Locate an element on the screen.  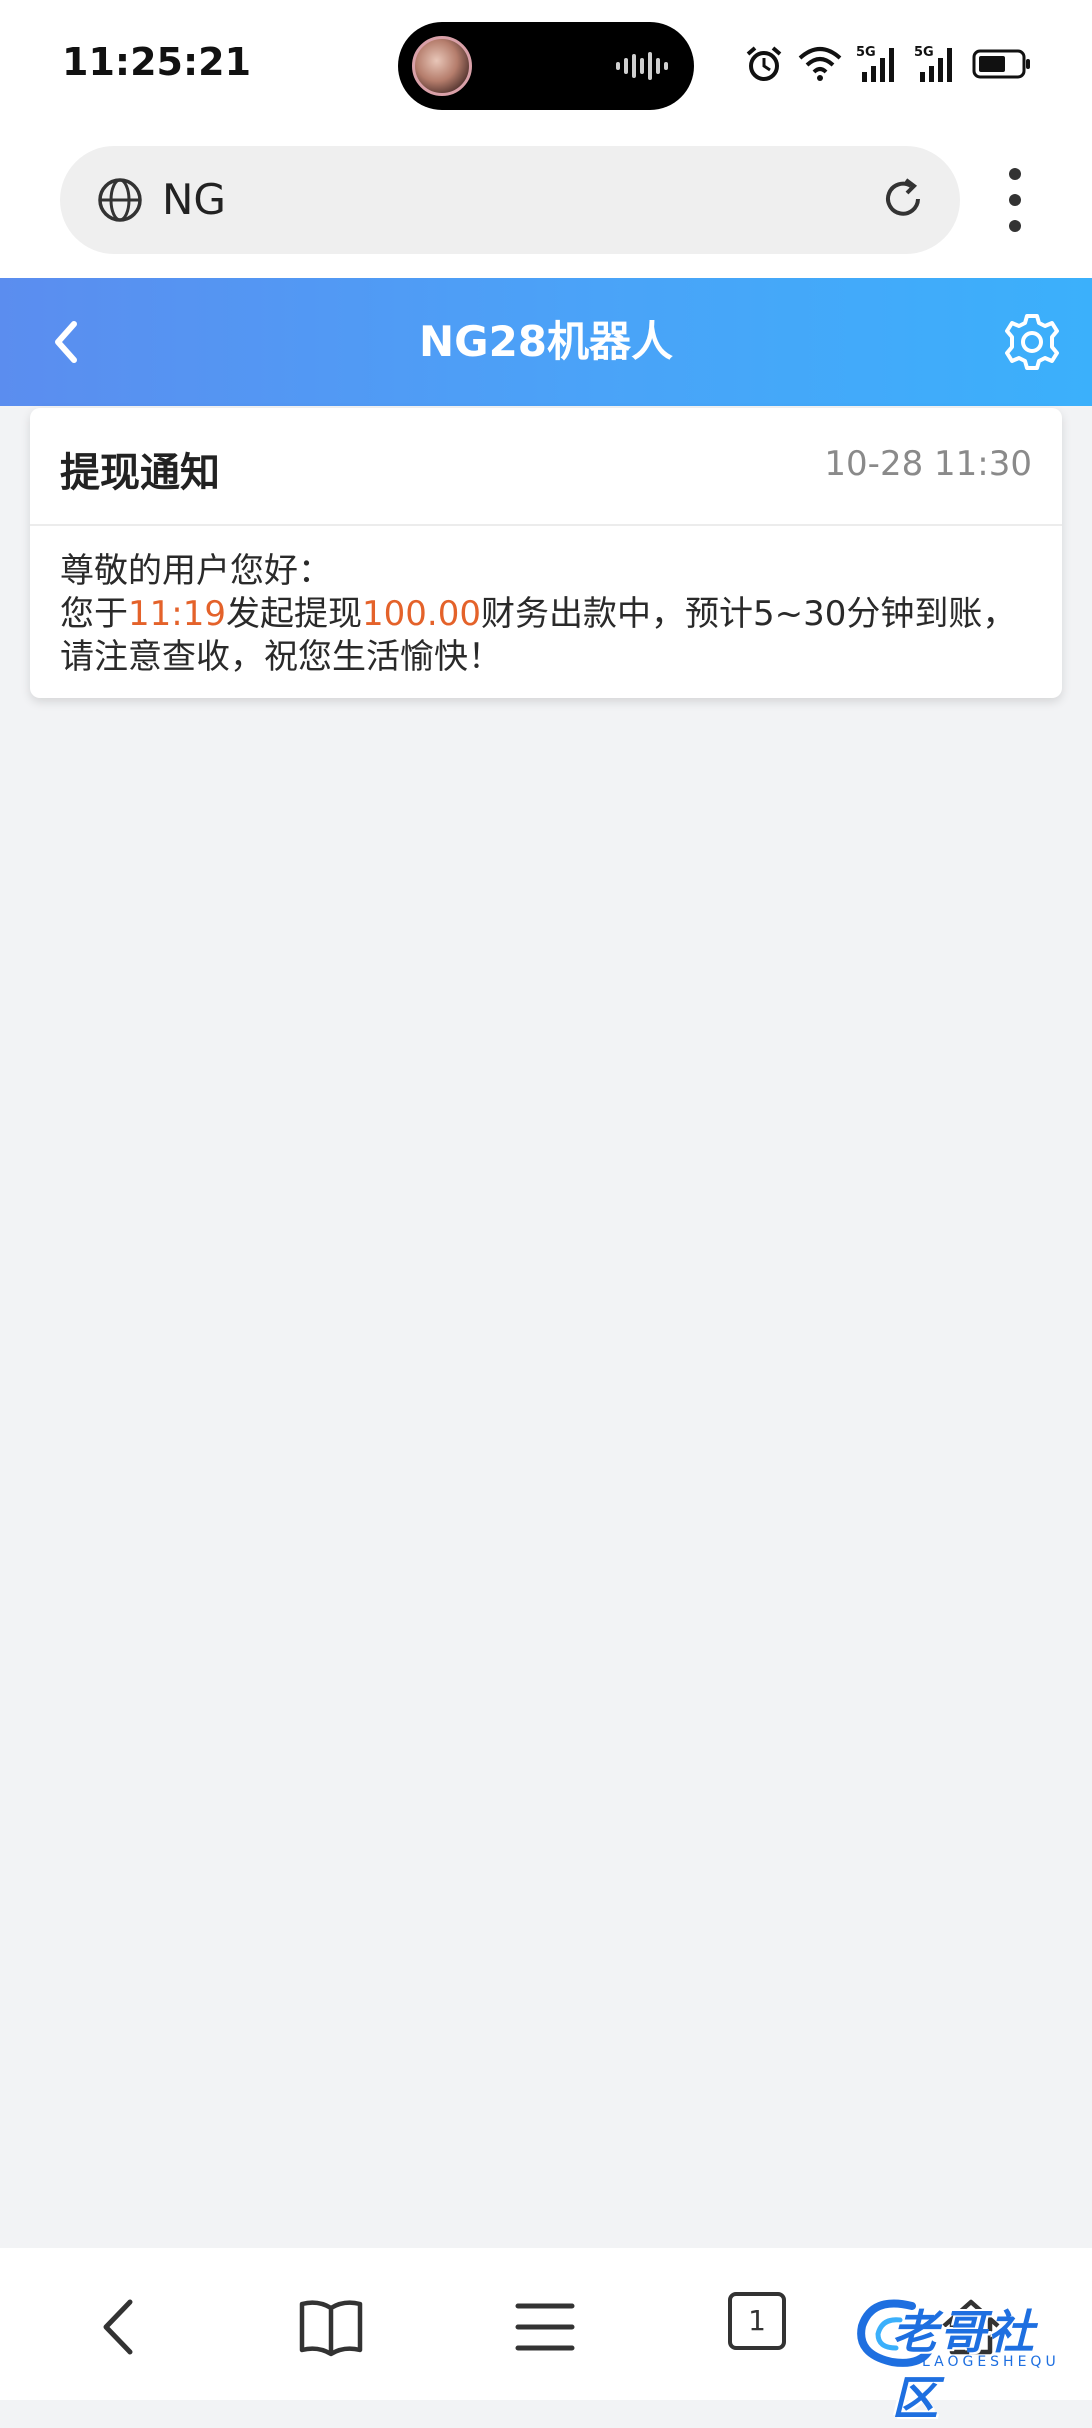
status-bar: 11:25:21 5G 5G is located at coordinates (546, 66).